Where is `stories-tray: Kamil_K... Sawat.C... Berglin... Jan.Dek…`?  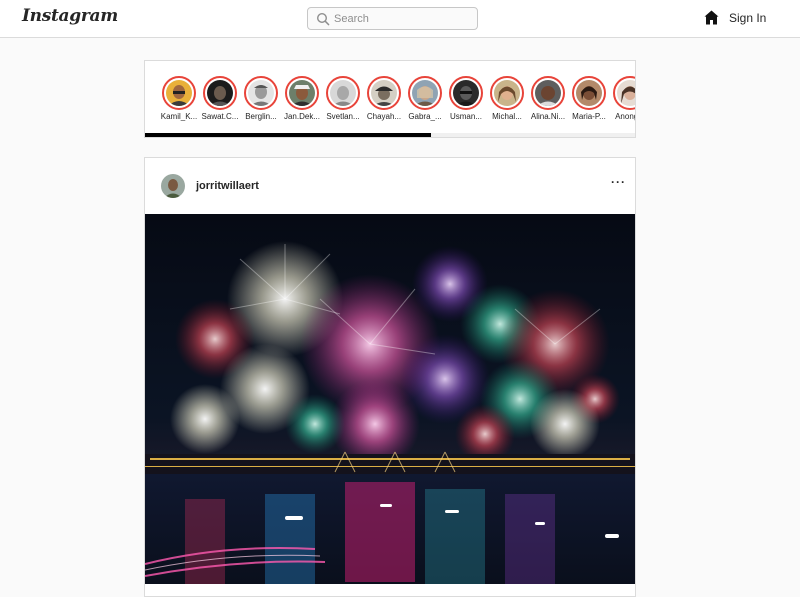
stories-tray: Kamil_K... Sawat.C... Berglin... Jan.Dek… is located at coordinates (390, 99).